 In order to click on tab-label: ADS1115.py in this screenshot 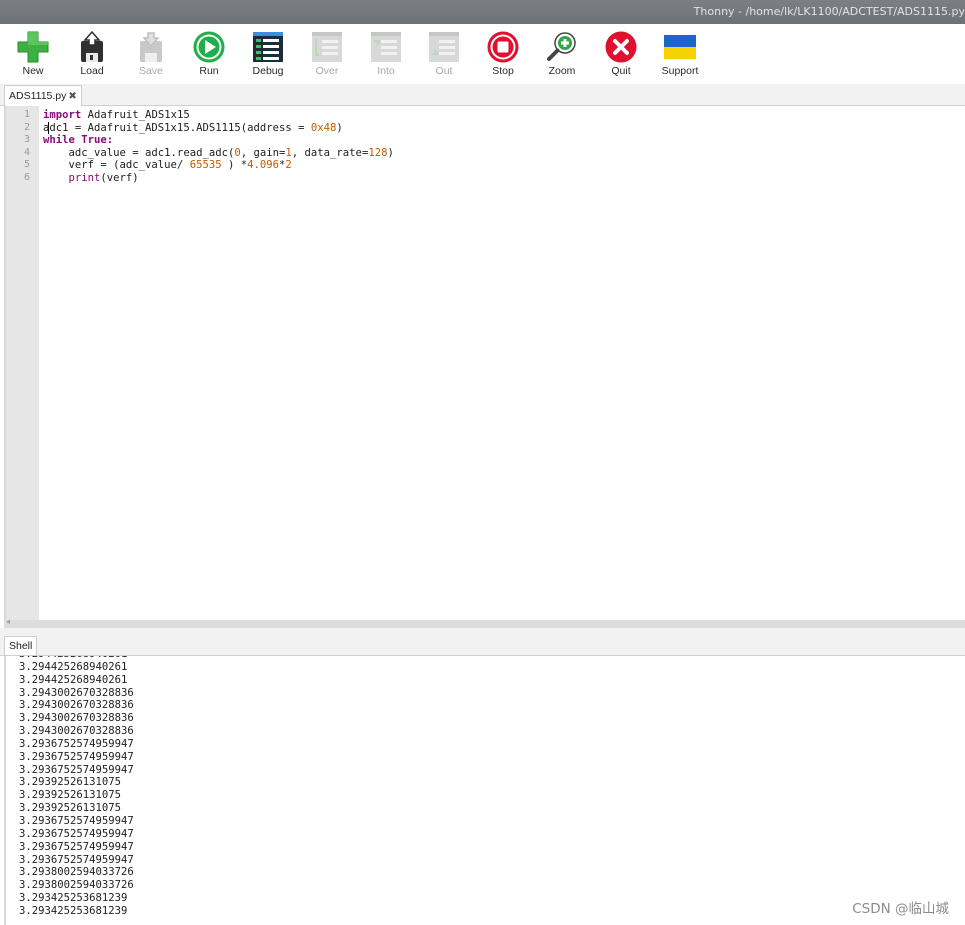, I will do `click(38, 96)`.